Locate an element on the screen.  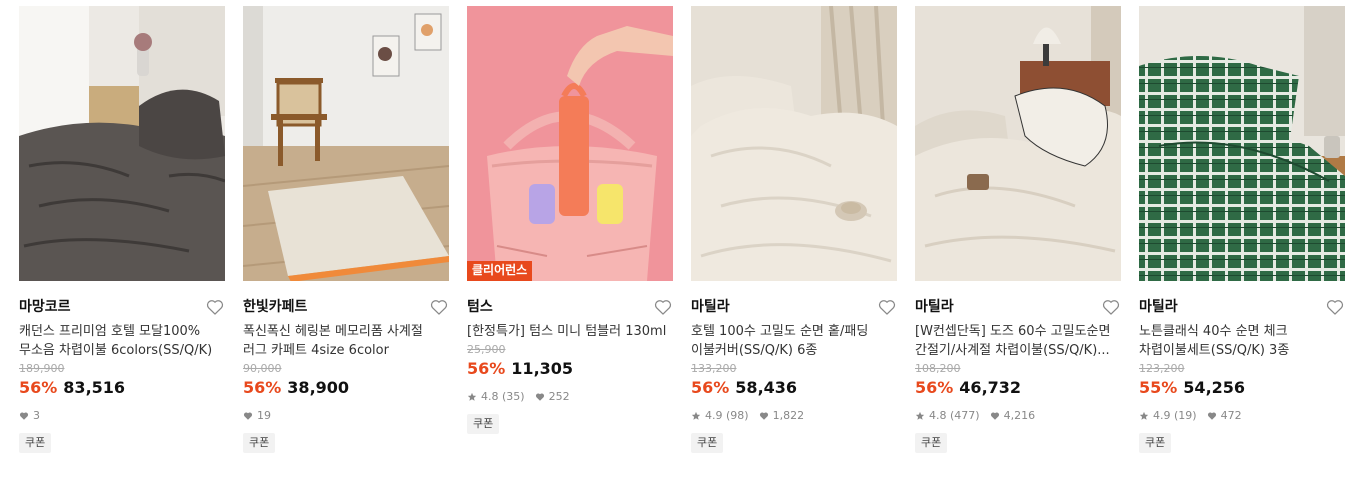
product-image-comforter-beige is located at coordinates (1018, 143).